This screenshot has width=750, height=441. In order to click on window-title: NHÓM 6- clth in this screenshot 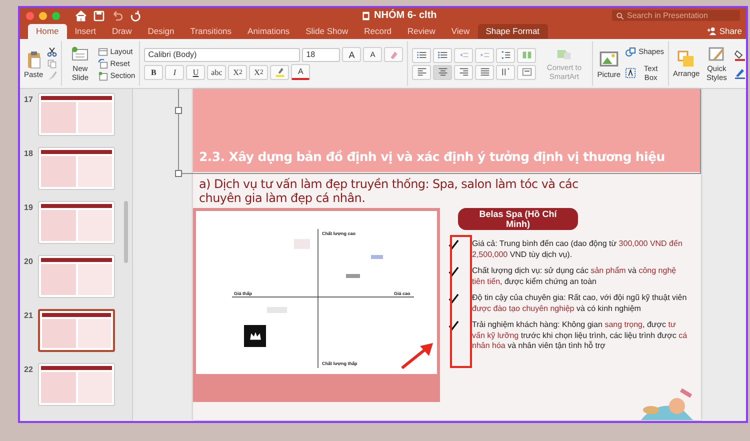, I will do `click(405, 15)`.